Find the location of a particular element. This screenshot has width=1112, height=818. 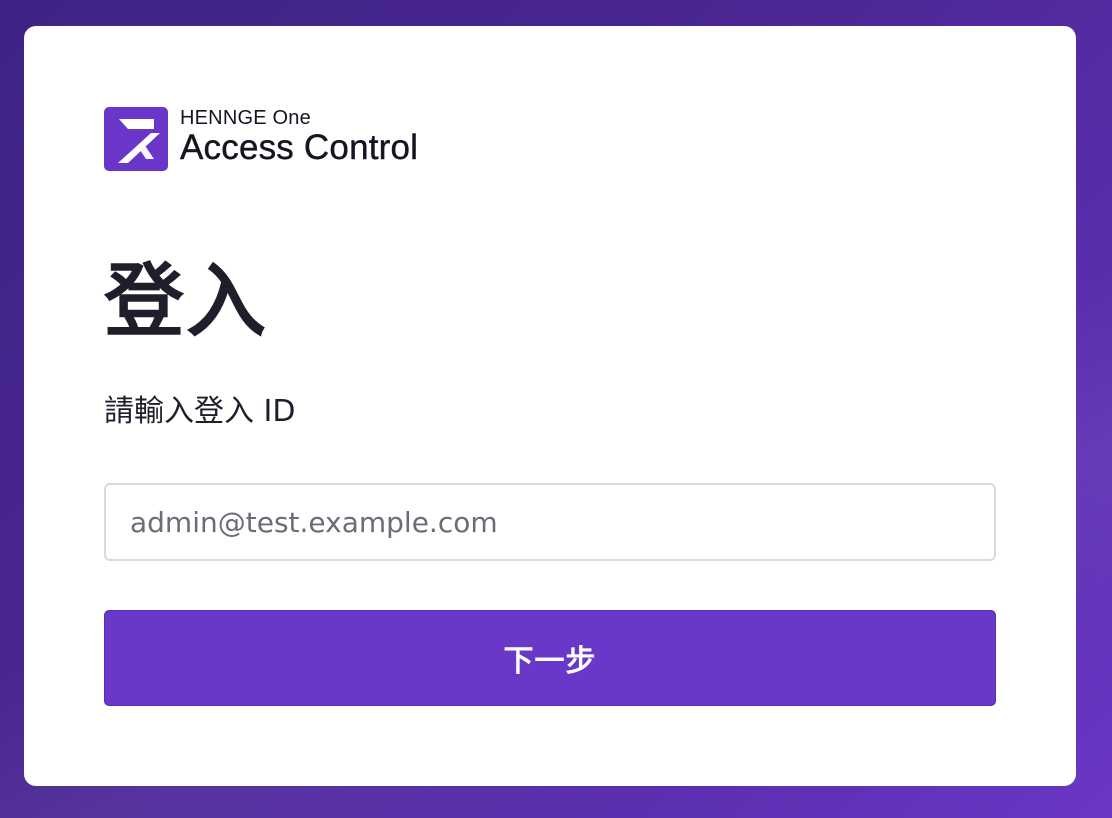

login-id-input is located at coordinates (550, 522).